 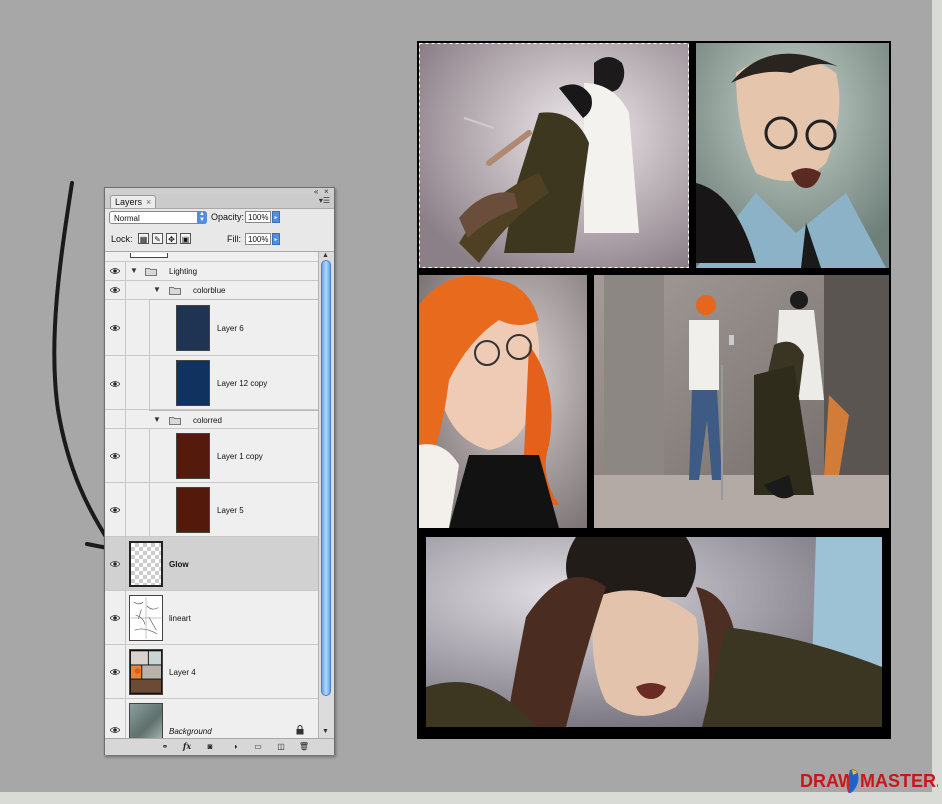 I want to click on panel-menu-icon: ▾☰, so click(x=324, y=200).